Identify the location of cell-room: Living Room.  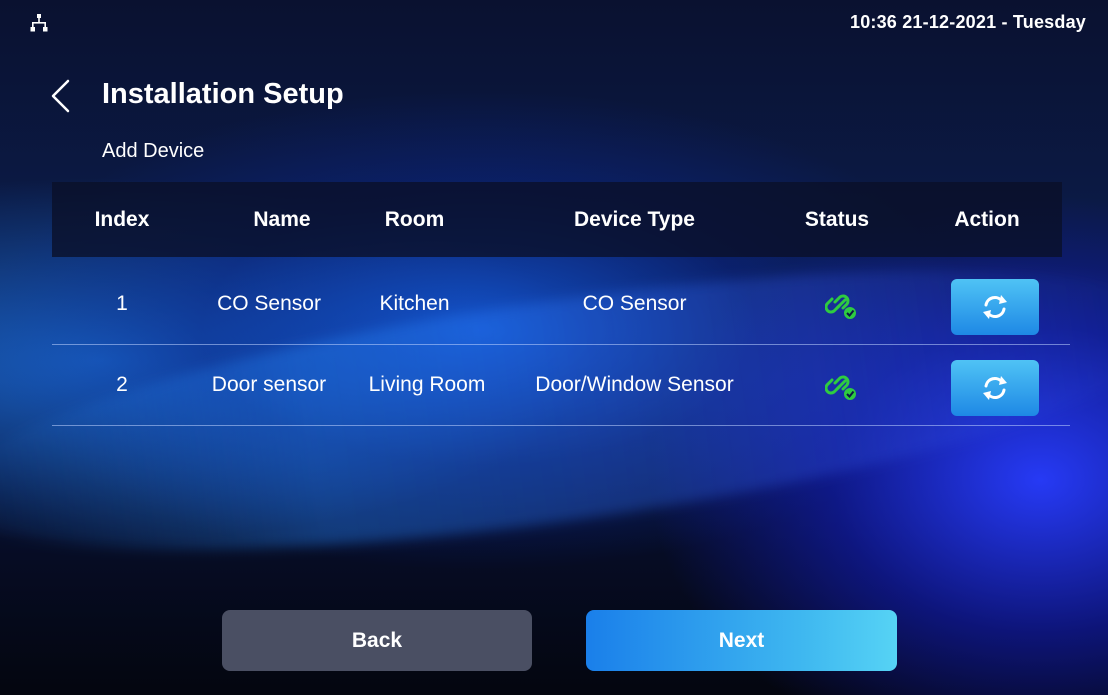
(427, 384).